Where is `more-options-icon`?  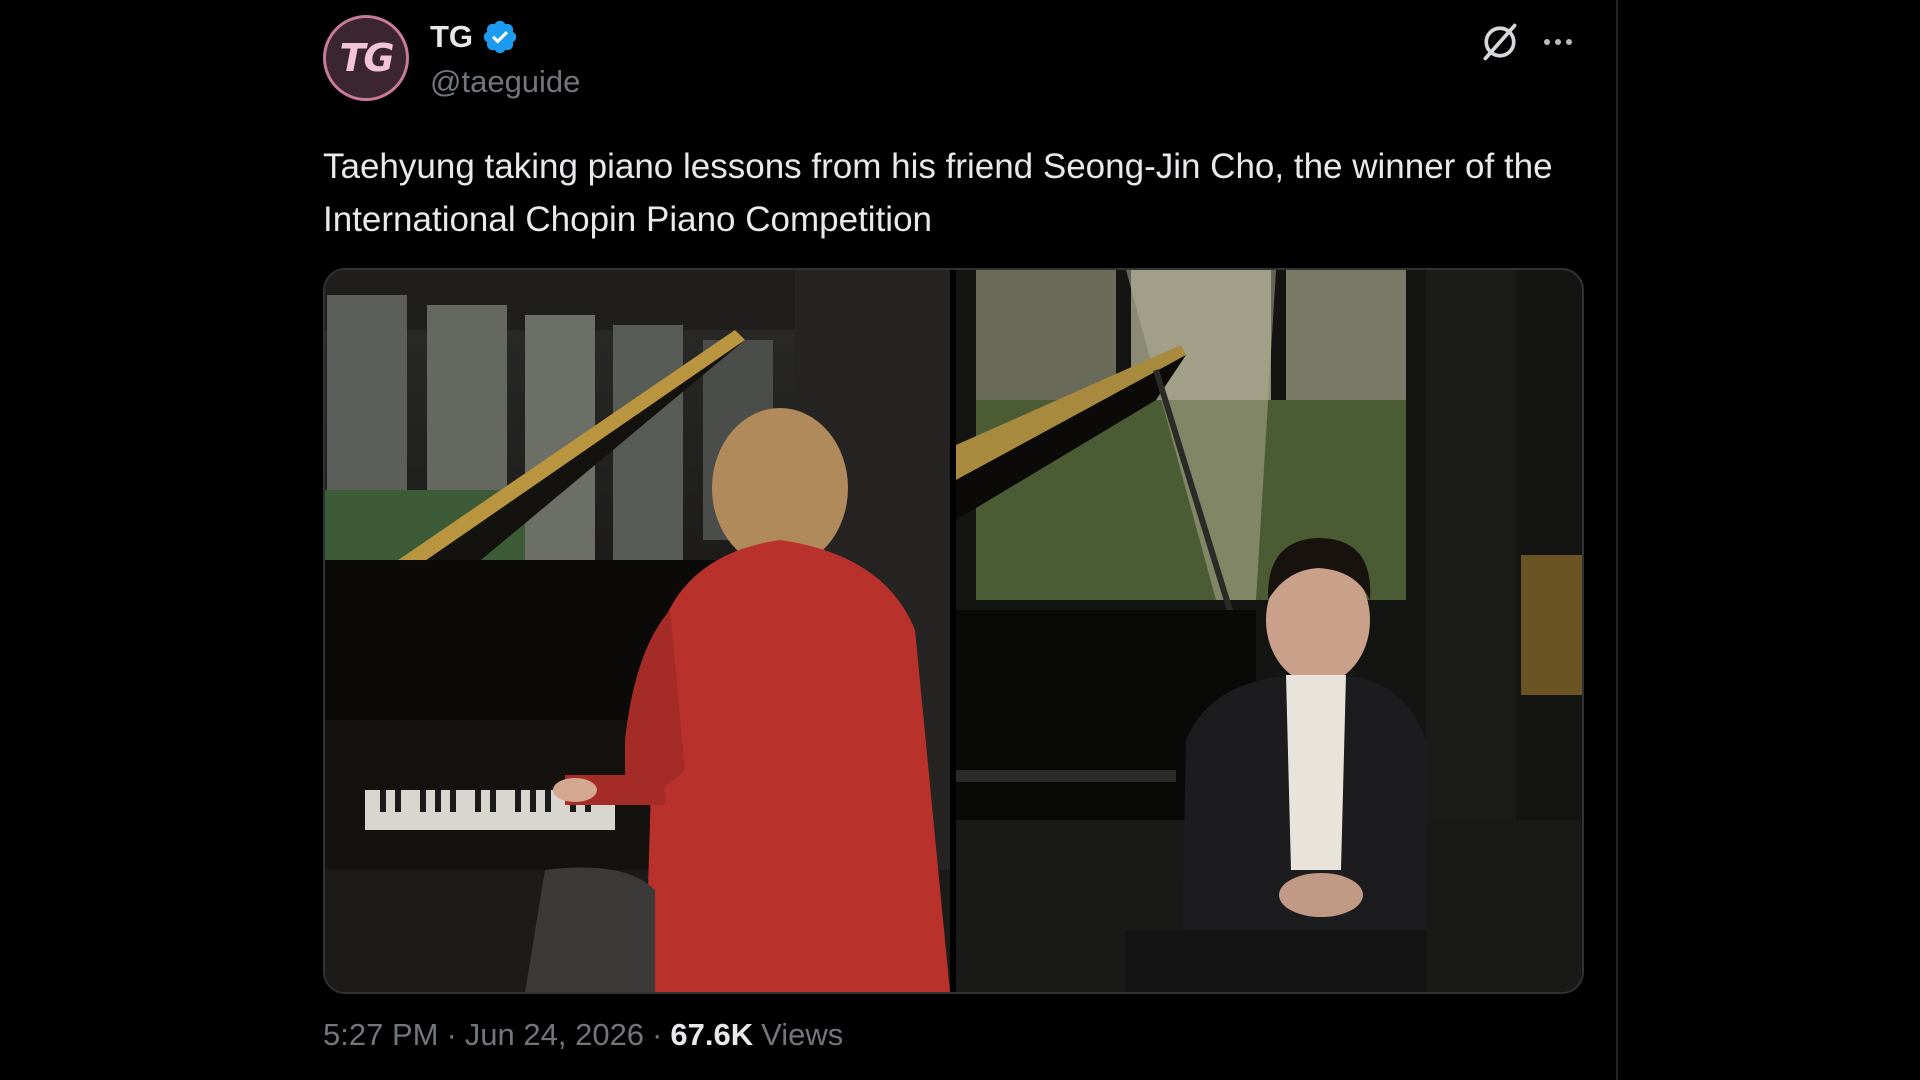
more-options-icon is located at coordinates (1558, 42).